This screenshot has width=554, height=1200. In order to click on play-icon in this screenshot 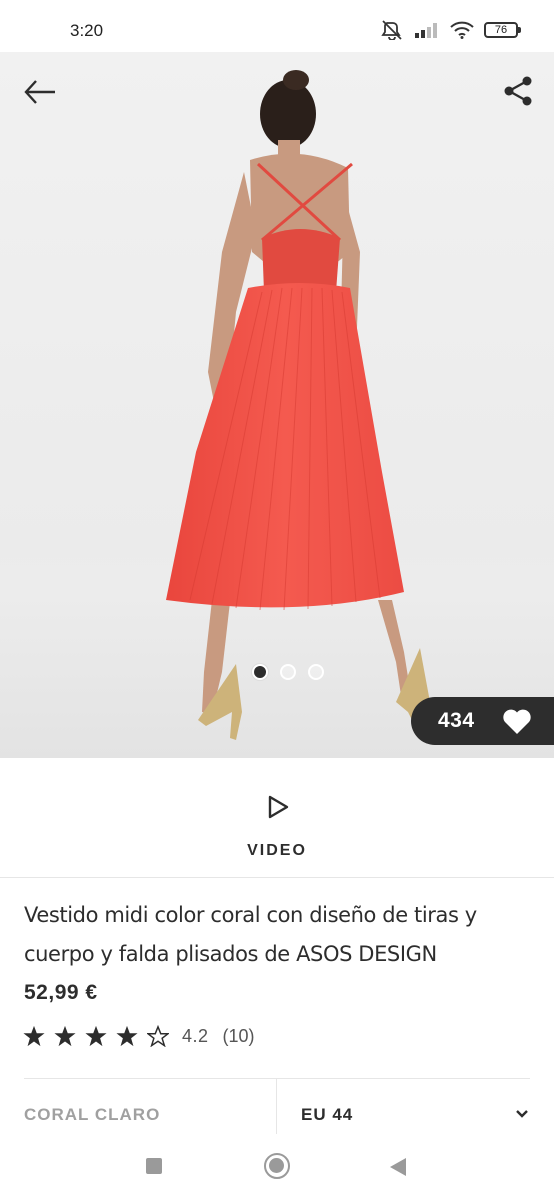, I will do `click(278, 807)`.